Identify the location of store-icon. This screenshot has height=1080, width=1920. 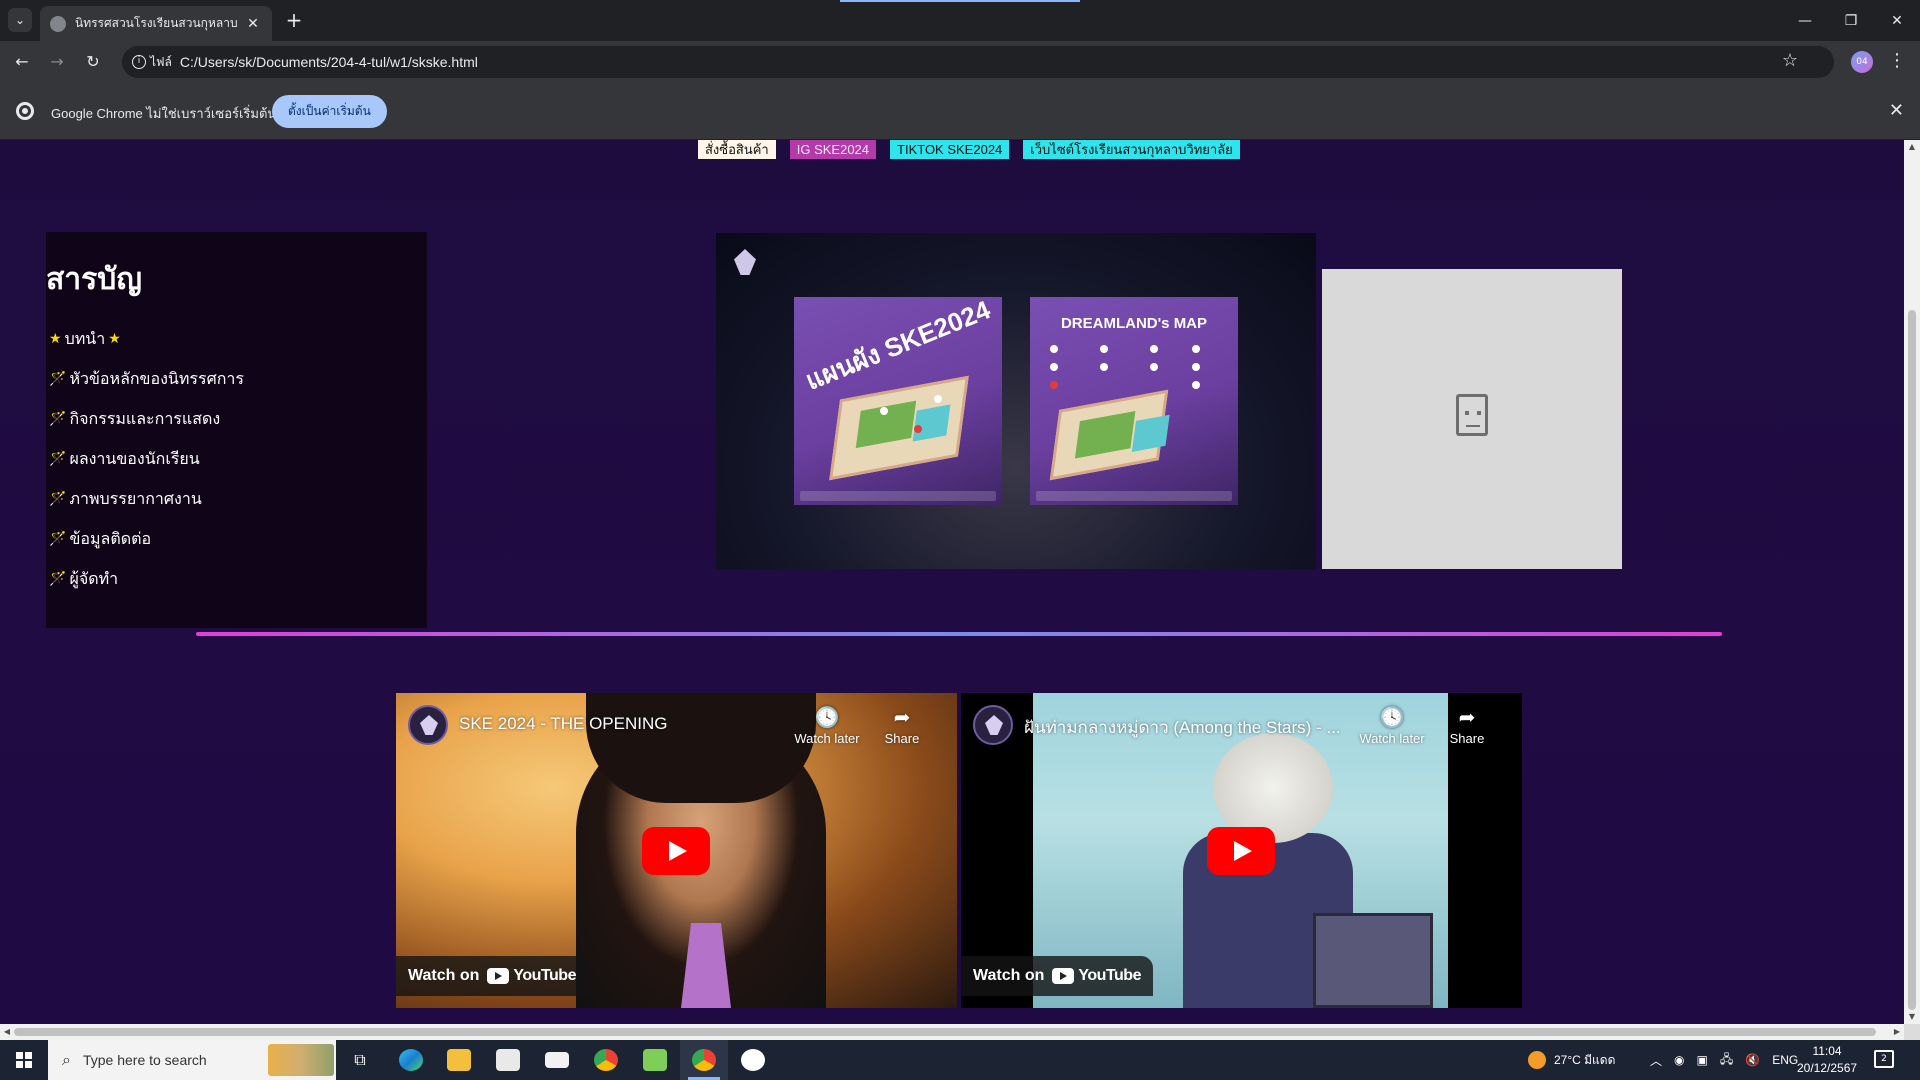
(508, 1060).